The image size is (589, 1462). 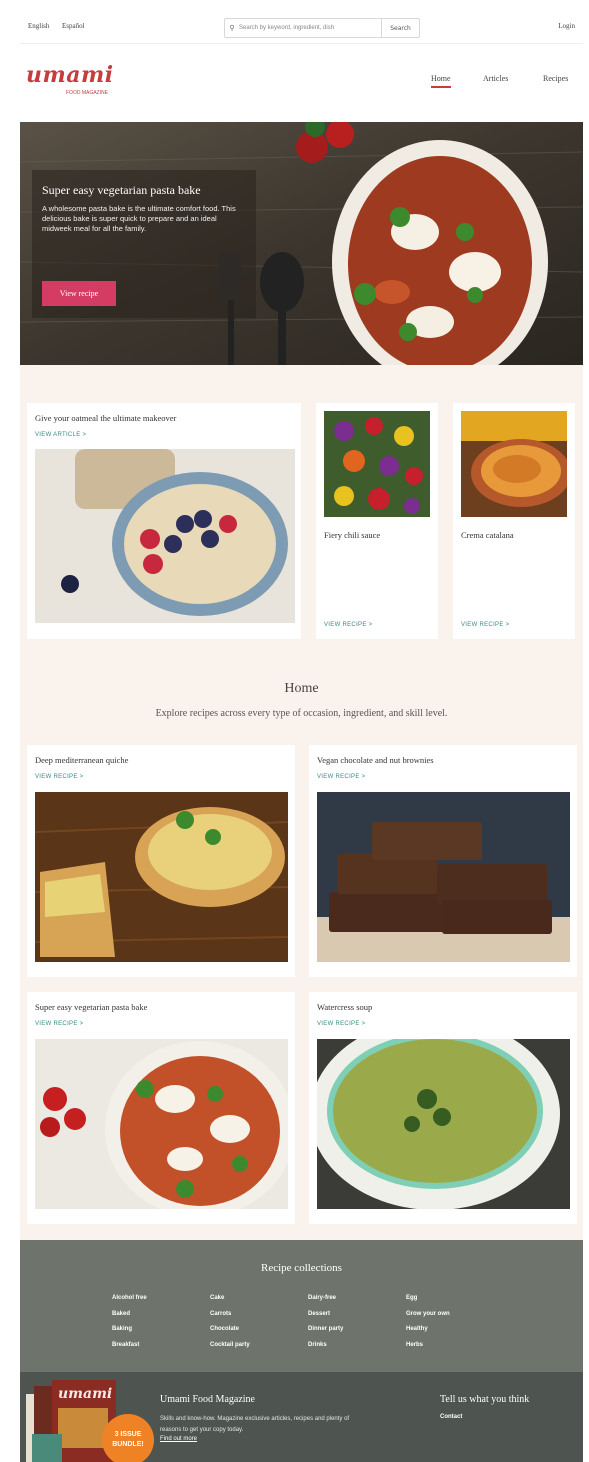 I want to click on find-out-more-link: Find out more, so click(x=178, y=1439).